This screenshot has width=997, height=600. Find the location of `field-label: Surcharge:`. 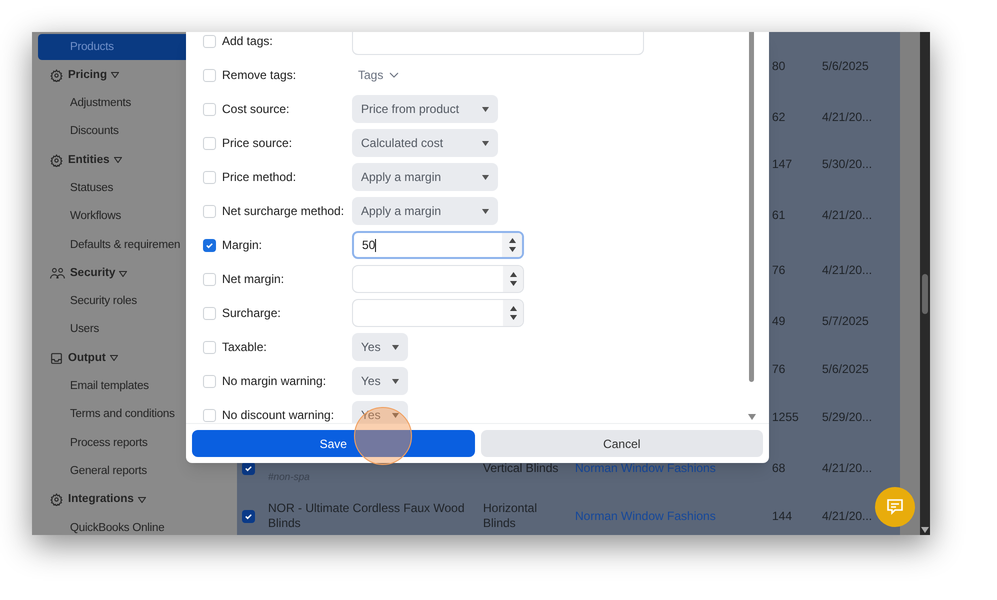

field-label: Surcharge: is located at coordinates (251, 313).